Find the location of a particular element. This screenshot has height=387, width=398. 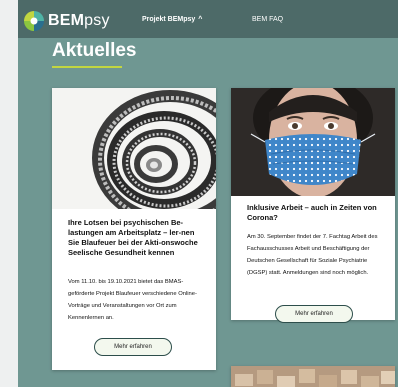

nav-item-bem-faq: BEM FAQ is located at coordinates (267, 19).